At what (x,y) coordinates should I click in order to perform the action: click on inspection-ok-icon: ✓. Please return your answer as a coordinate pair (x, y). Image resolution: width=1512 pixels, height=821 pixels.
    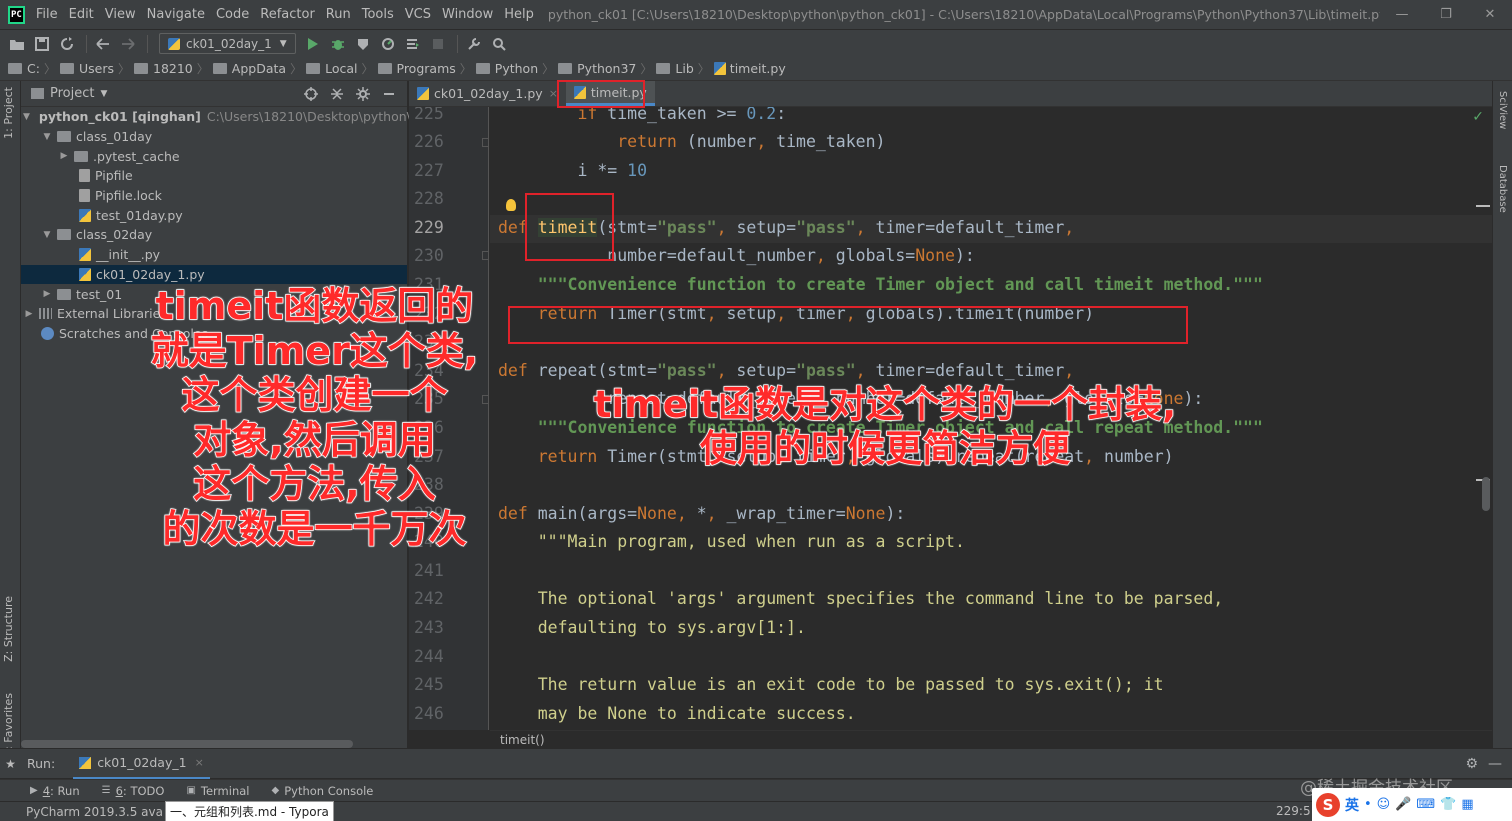
    Looking at the image, I should click on (1478, 117).